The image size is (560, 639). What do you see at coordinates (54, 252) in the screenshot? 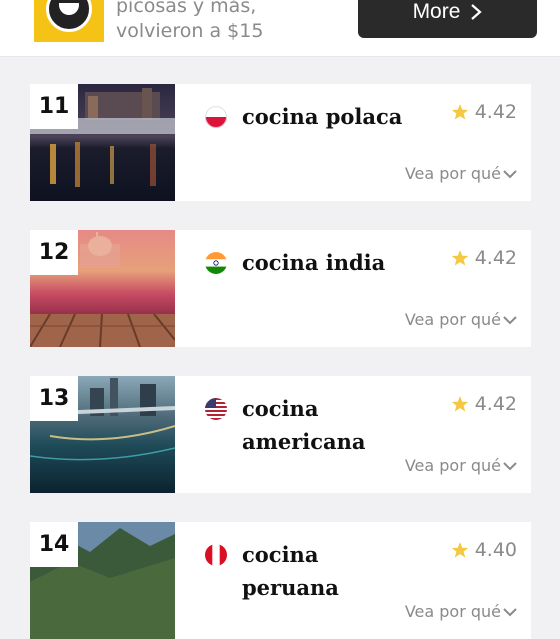
I see `rank-badge: 12` at bounding box center [54, 252].